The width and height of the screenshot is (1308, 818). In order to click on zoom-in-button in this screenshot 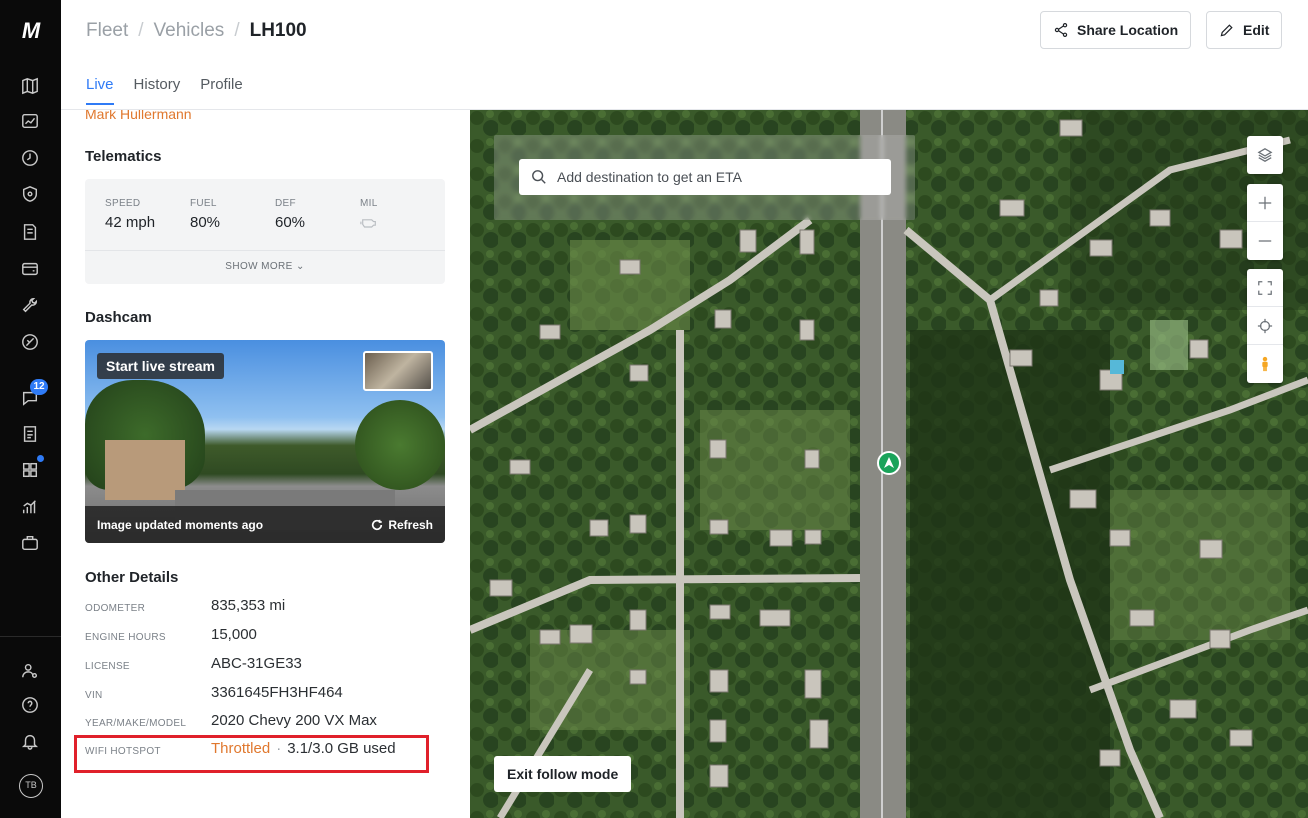, I will do `click(1265, 203)`.